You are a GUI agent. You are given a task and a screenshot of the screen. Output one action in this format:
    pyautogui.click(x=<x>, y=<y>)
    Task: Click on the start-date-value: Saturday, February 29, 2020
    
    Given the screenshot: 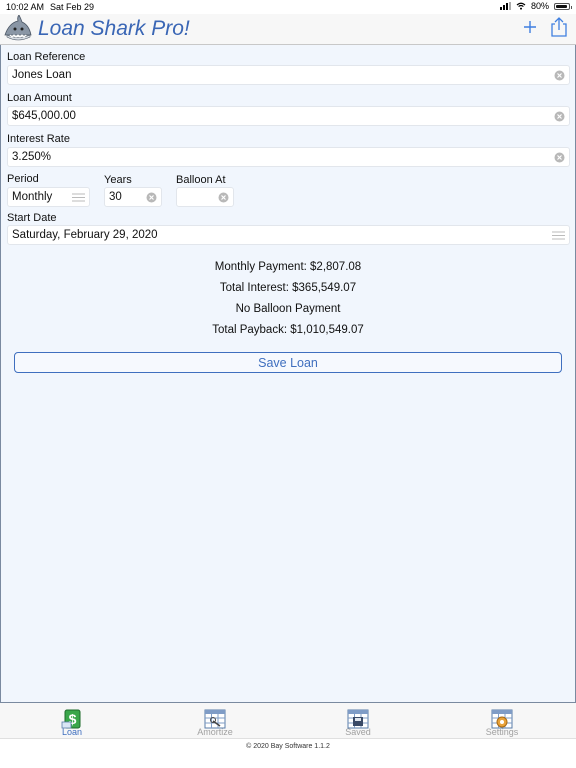 What is the action you would take?
    pyautogui.click(x=85, y=235)
    